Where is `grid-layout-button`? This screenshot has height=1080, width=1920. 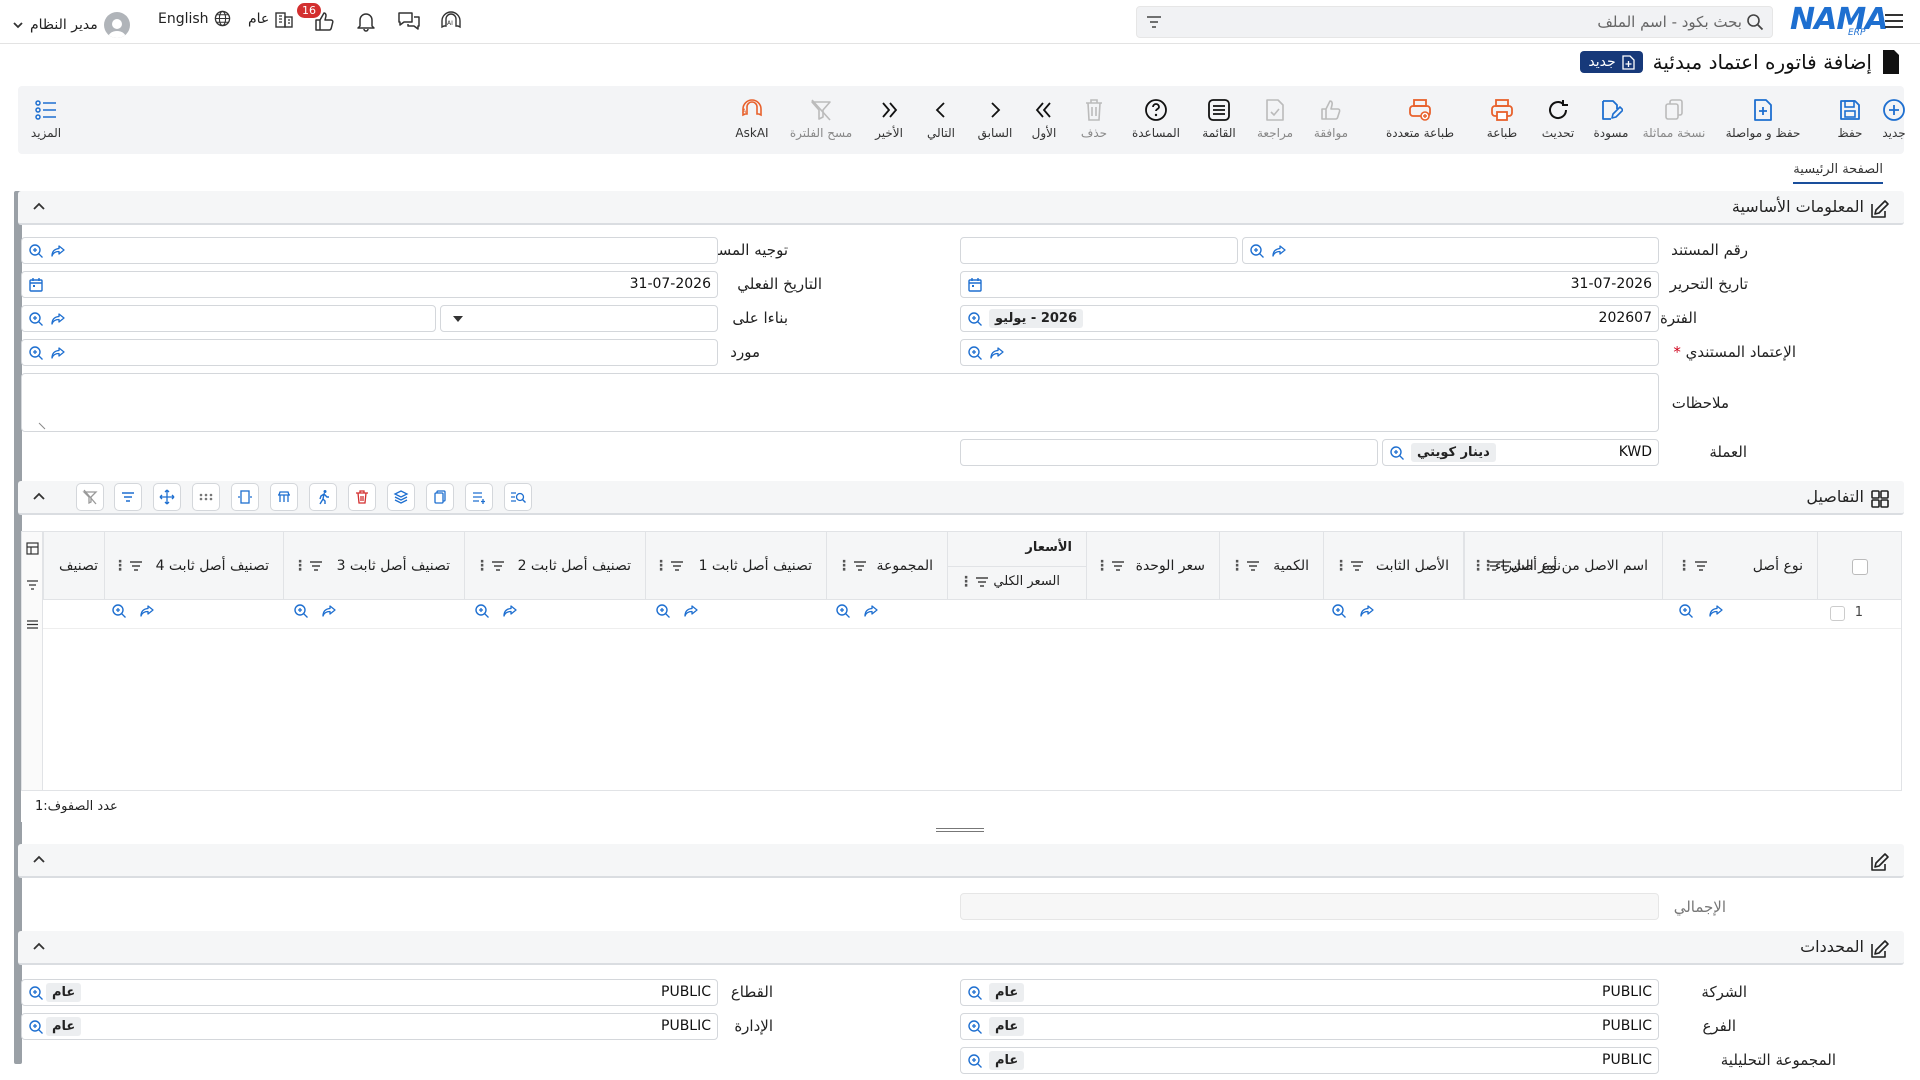 grid-layout-button is located at coordinates (284, 497).